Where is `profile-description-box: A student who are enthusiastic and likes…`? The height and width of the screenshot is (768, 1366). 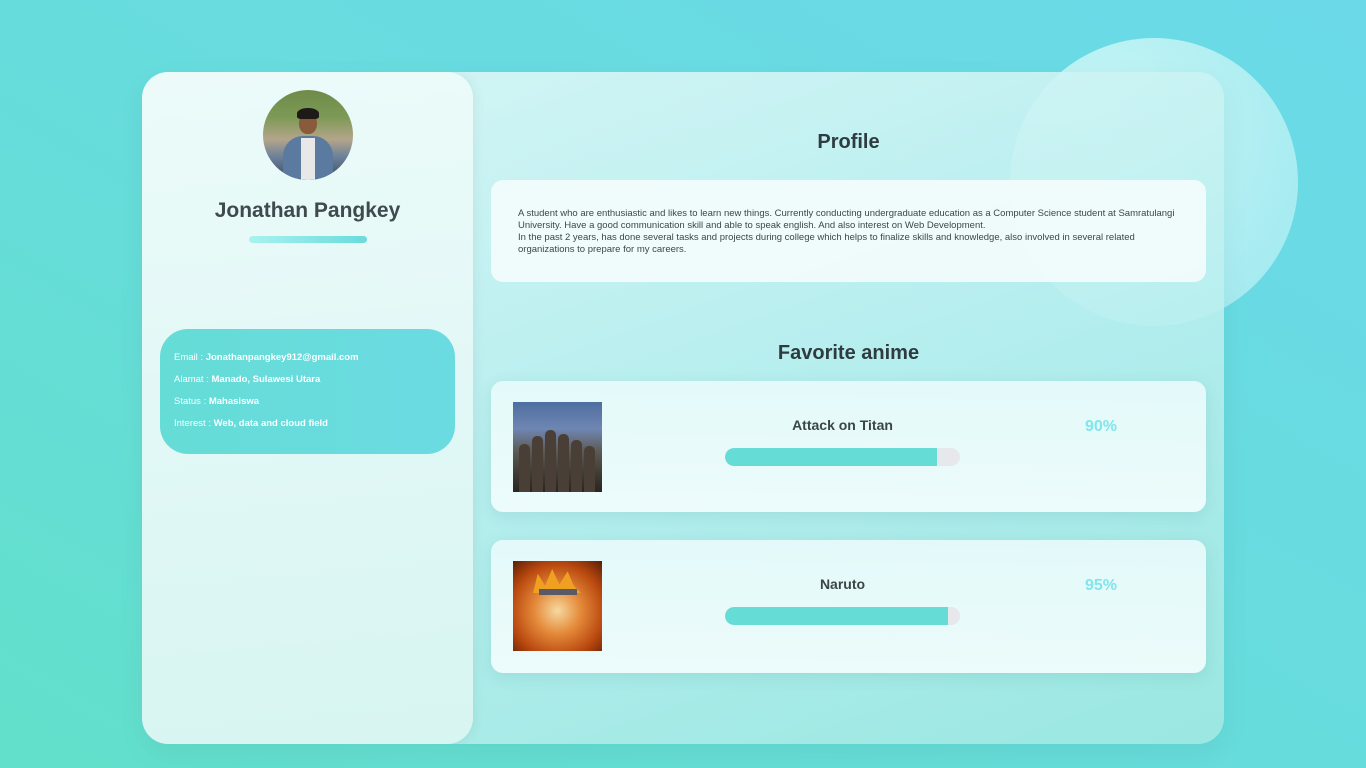 profile-description-box: A student who are enthusiastic and likes… is located at coordinates (848, 231).